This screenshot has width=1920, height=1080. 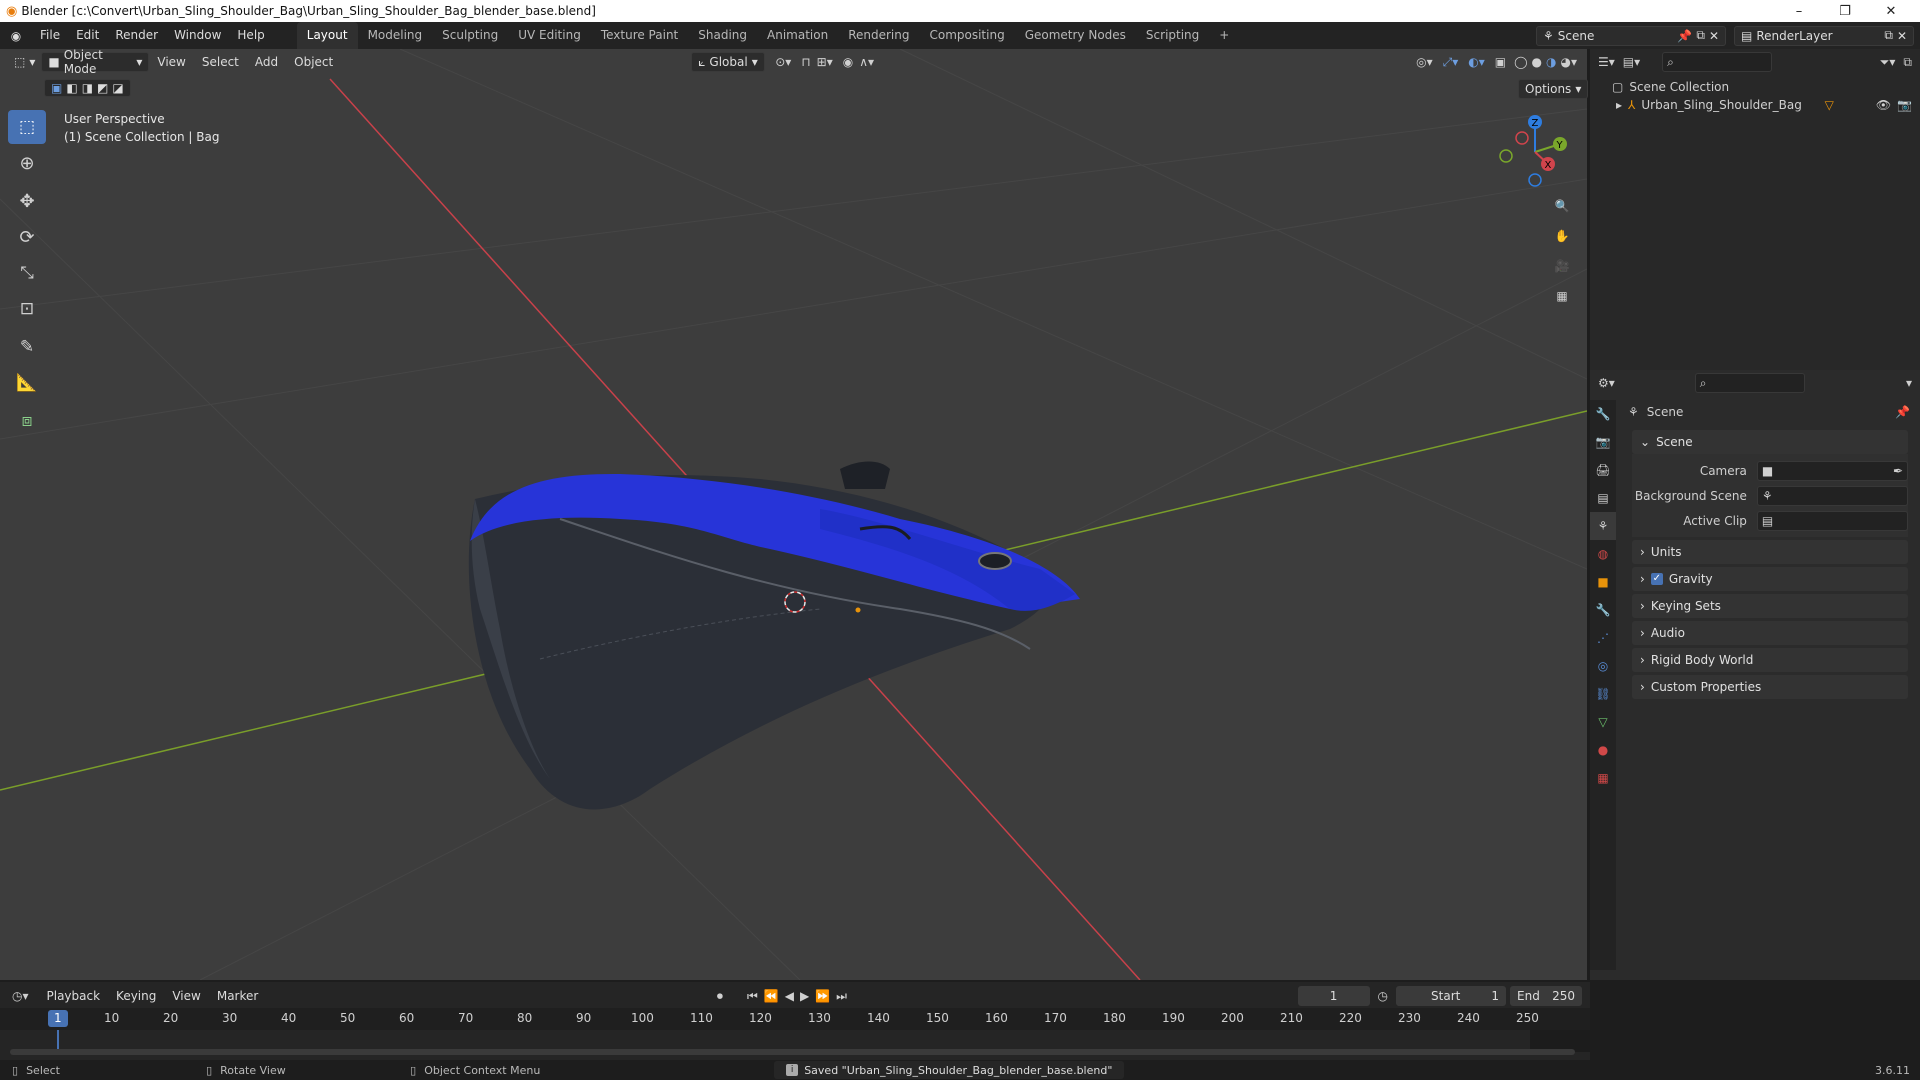 I want to click on solid-shading-icon: ●, so click(x=1537, y=62).